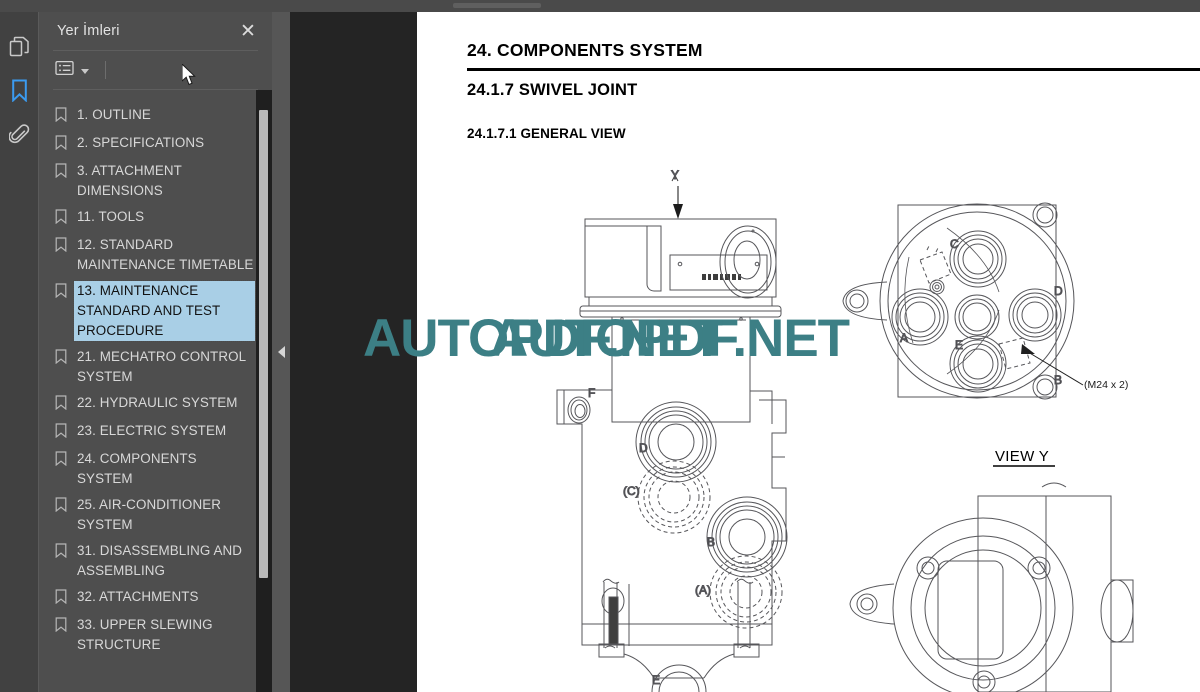  I want to click on watermark-text-shadow: AUTOPDF.NET, so click(543, 338).